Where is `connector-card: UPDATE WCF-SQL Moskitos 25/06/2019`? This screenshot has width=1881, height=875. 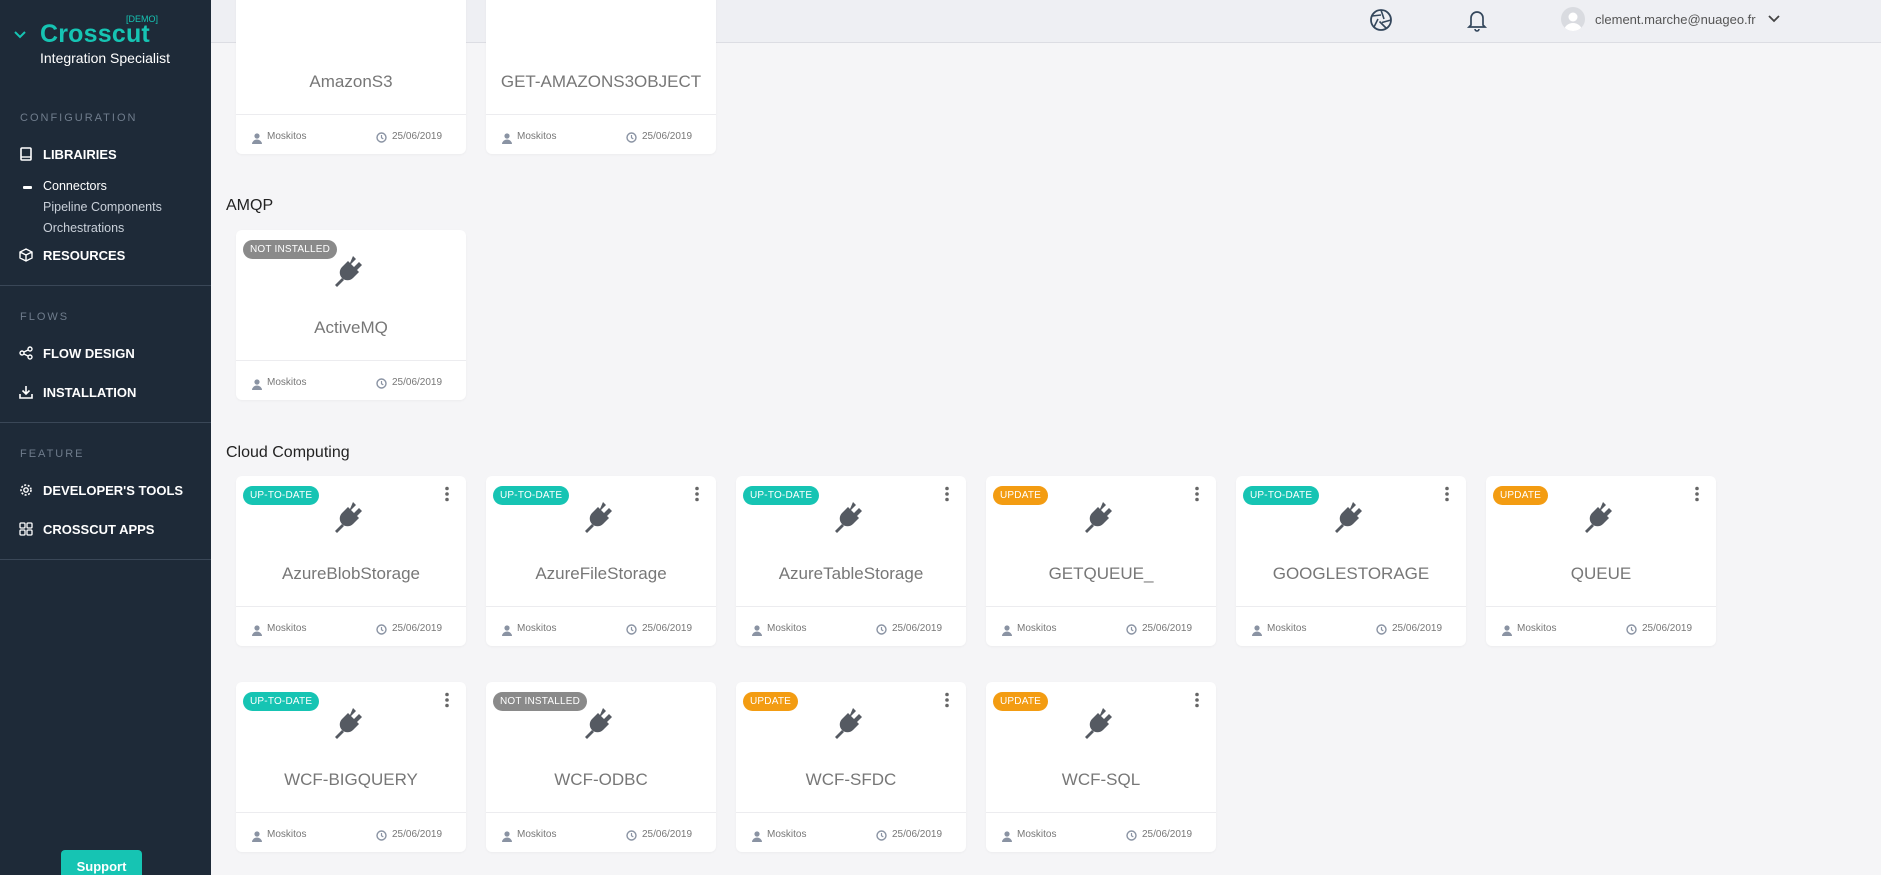
connector-card: UPDATE WCF-SQL Moskitos 25/06/2019 is located at coordinates (1101, 767).